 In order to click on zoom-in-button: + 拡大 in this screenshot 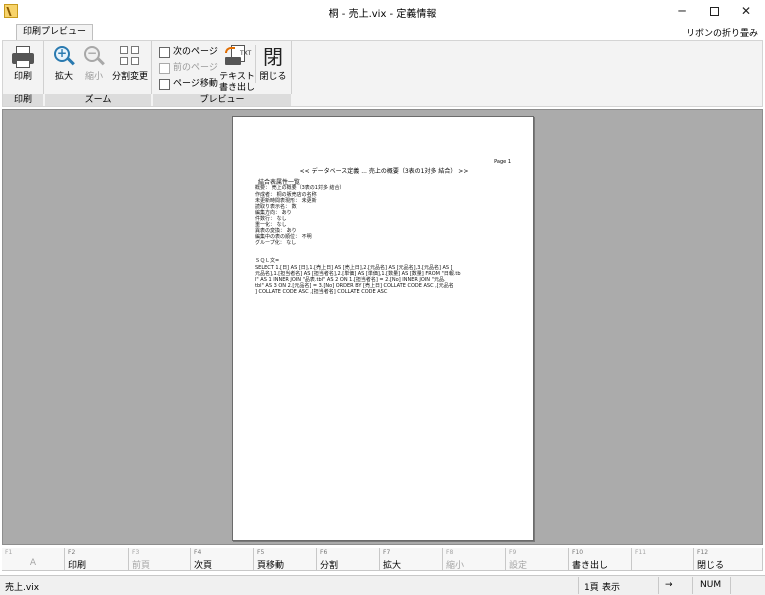, I will do `click(64, 63)`.